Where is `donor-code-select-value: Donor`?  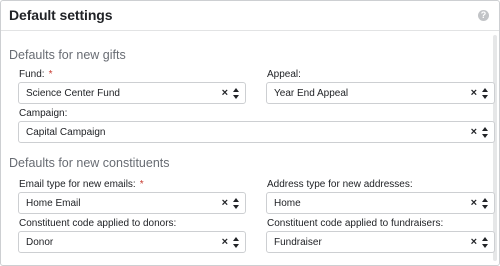 donor-code-select-value: Donor is located at coordinates (40, 242).